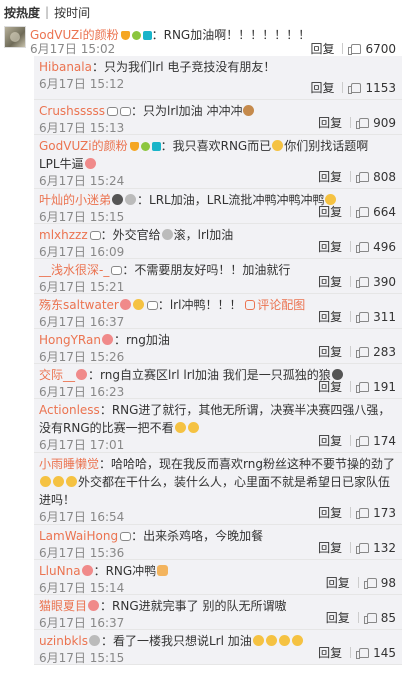 This screenshot has width=402, height=675. What do you see at coordinates (69, 464) in the screenshot?
I see `reply-user: 小雨睡懒觉` at bounding box center [69, 464].